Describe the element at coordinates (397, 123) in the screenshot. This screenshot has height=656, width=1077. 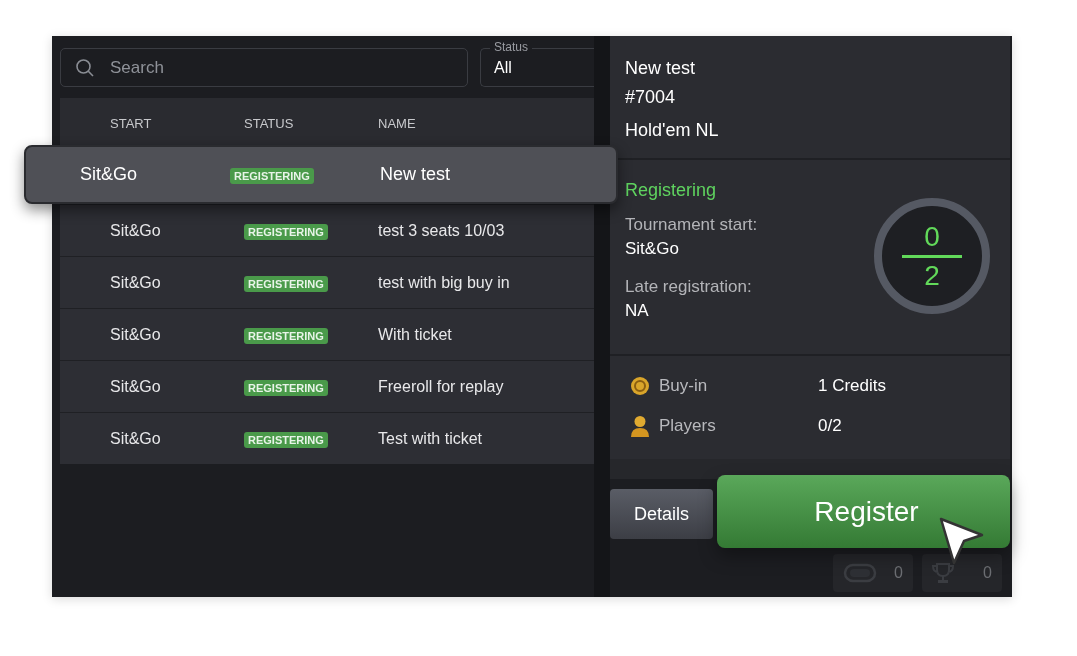
I see `column-header: NAME` at that location.